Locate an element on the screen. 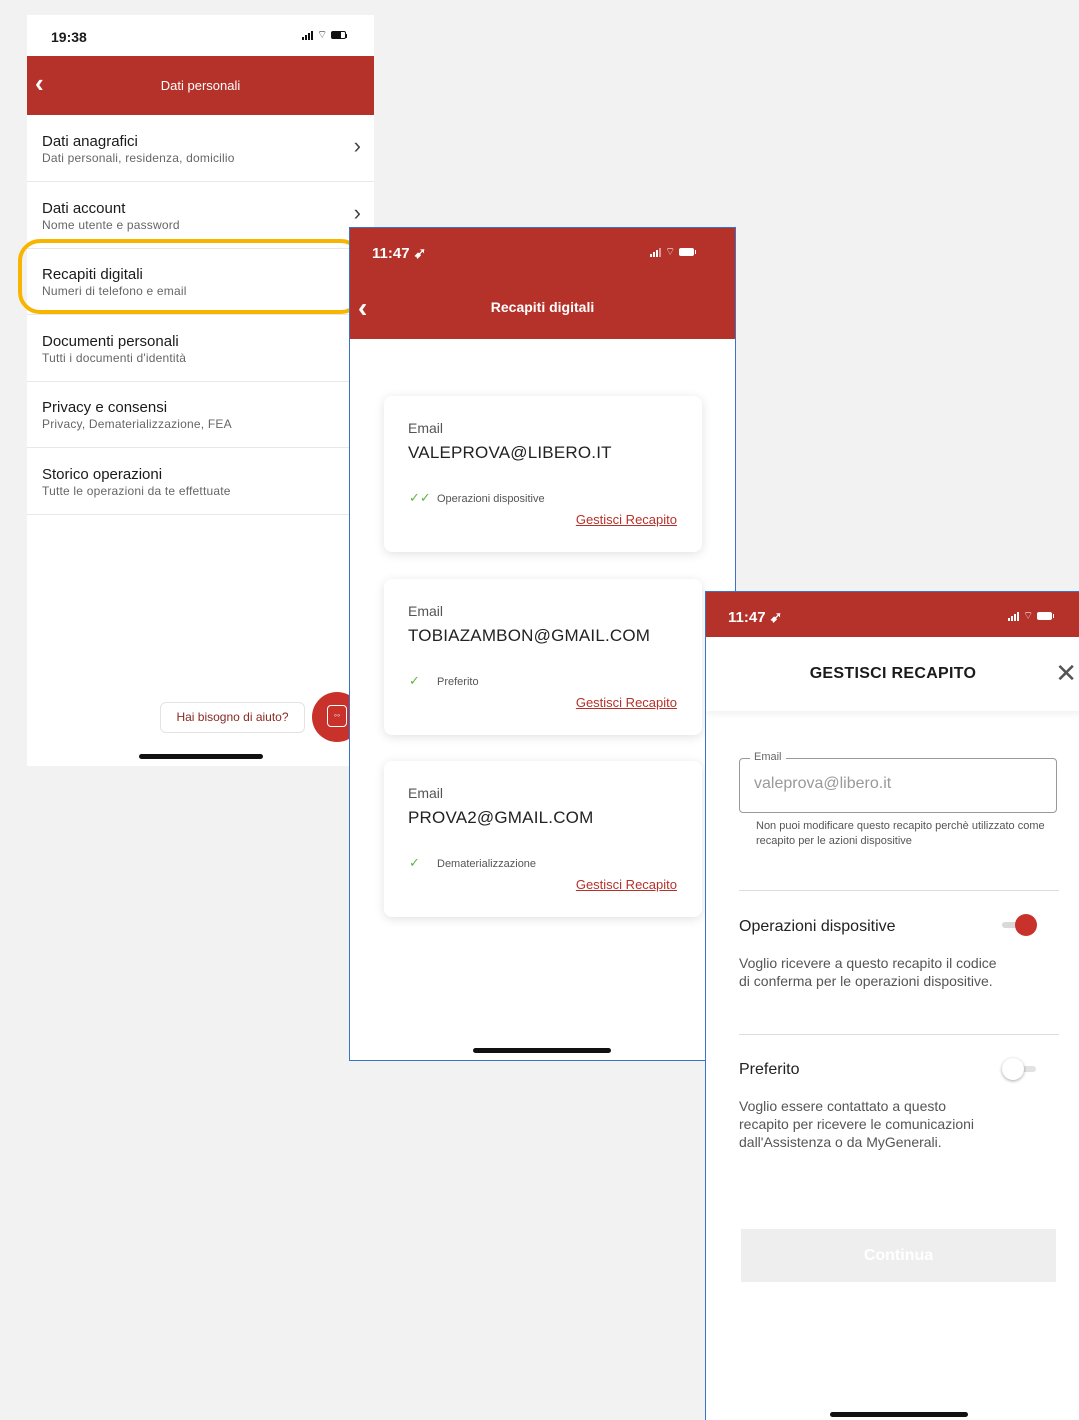 The width and height of the screenshot is (1079, 1420). check-icon: ✓✓ is located at coordinates (420, 497).